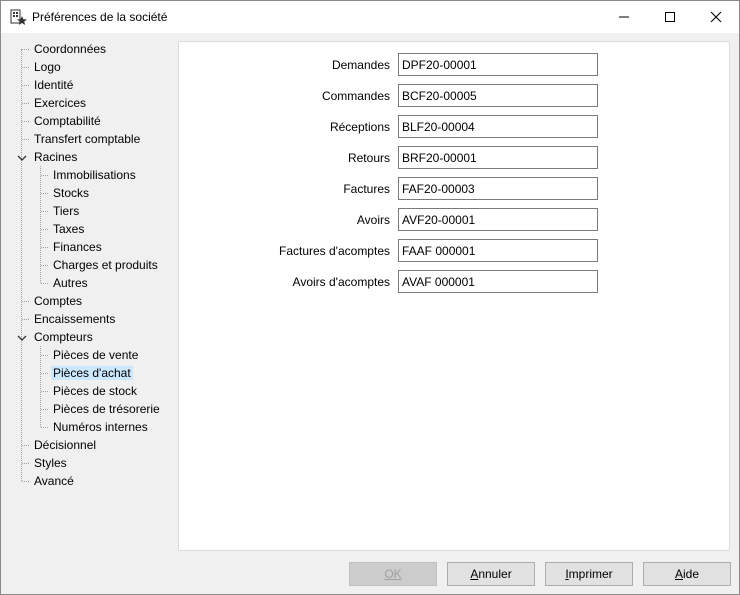 The image size is (740, 595). I want to click on retours-field, so click(498, 157).